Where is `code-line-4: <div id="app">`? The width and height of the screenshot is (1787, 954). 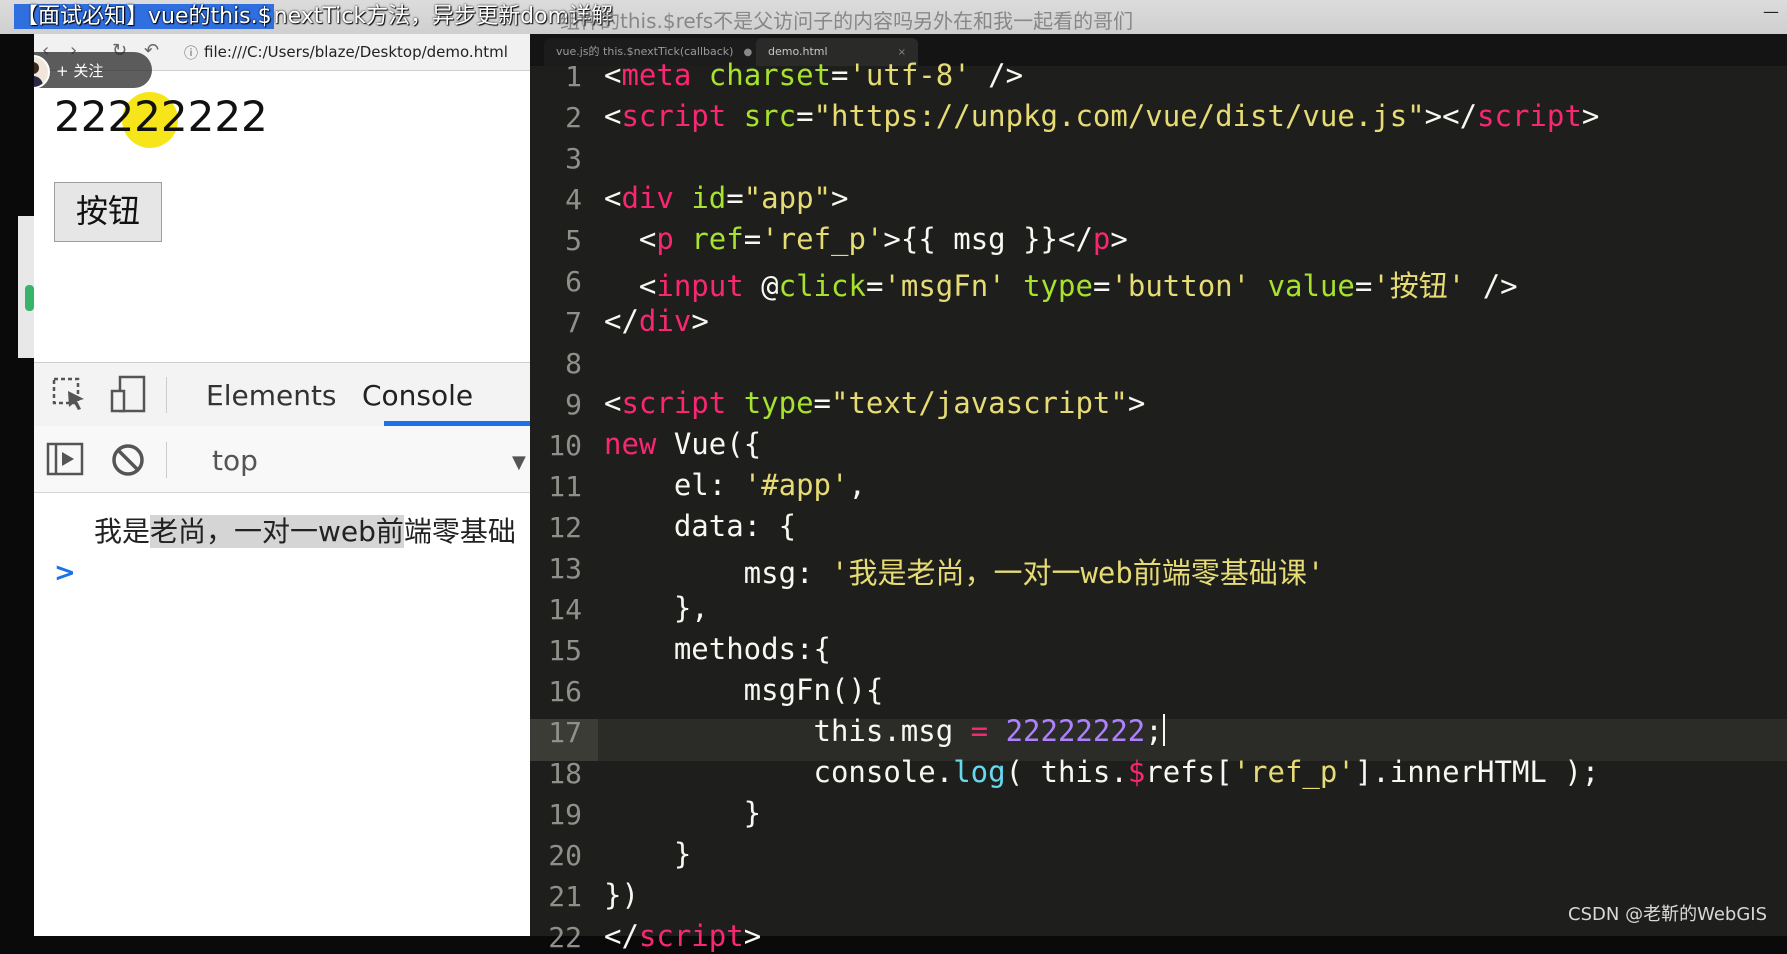
code-line-4: <div id="app"> is located at coordinates (726, 198).